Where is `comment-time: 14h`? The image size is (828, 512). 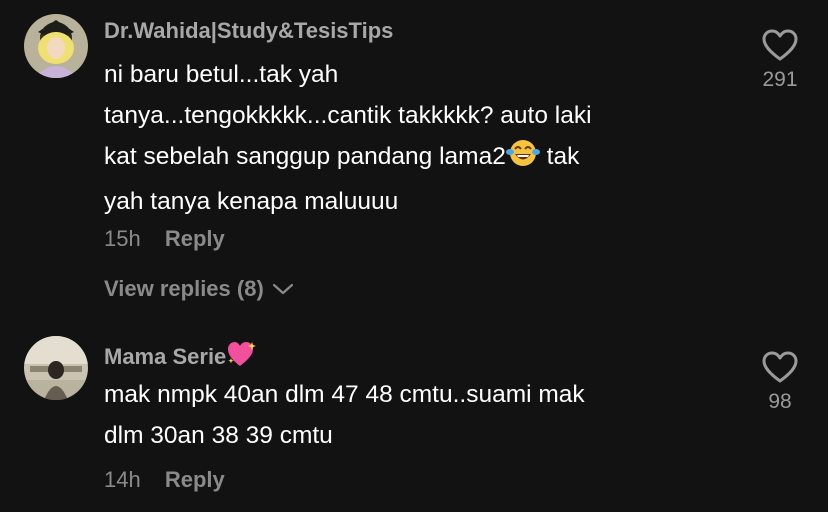 comment-time: 14h is located at coordinates (122, 479).